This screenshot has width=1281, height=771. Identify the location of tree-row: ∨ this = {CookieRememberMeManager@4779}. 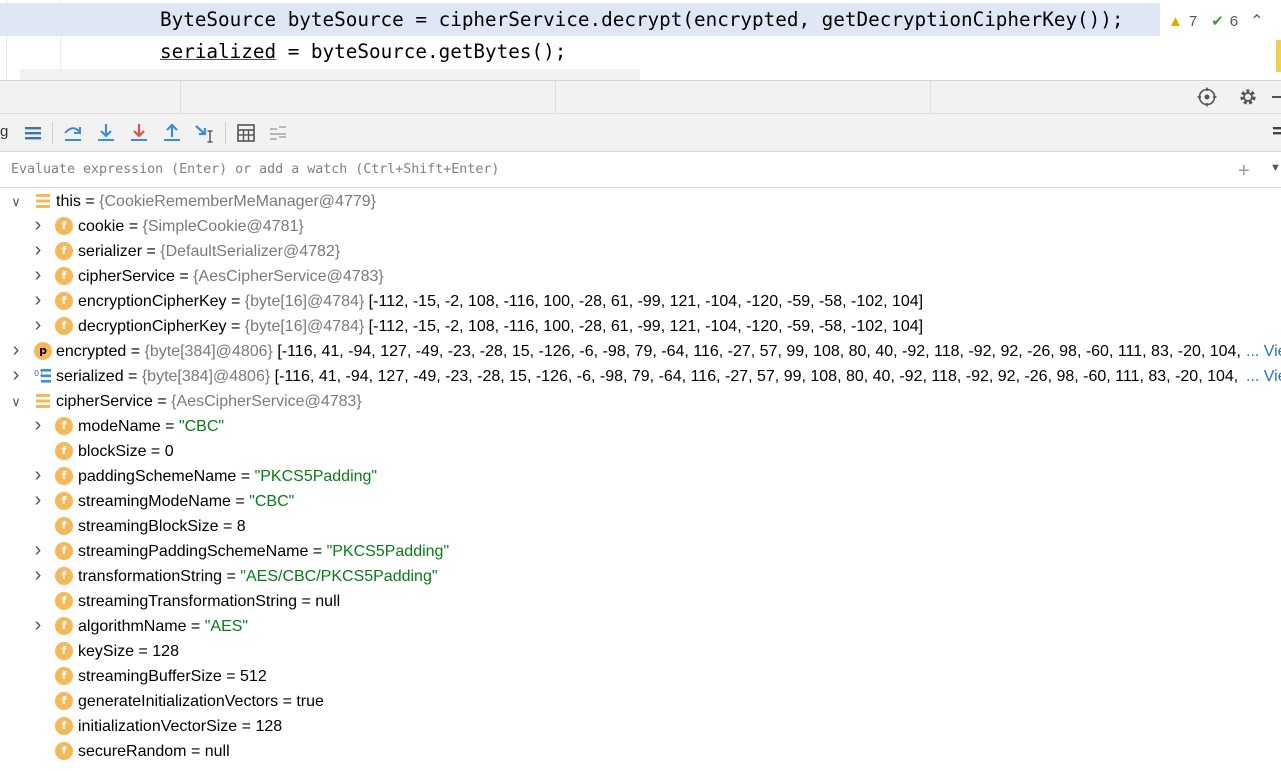
(640, 201).